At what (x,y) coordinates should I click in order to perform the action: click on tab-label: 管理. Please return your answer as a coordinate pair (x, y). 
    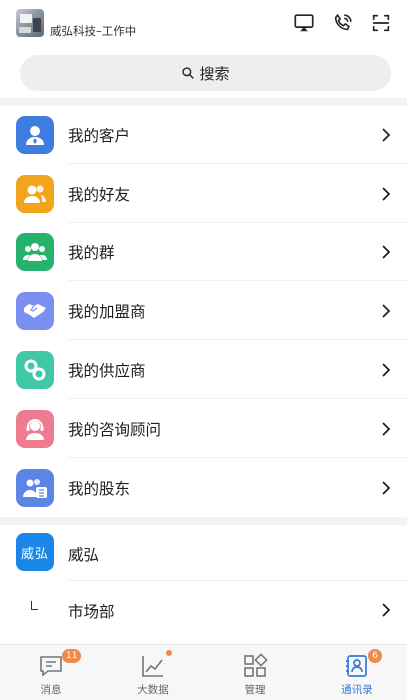
    Looking at the image, I should click on (255, 690).